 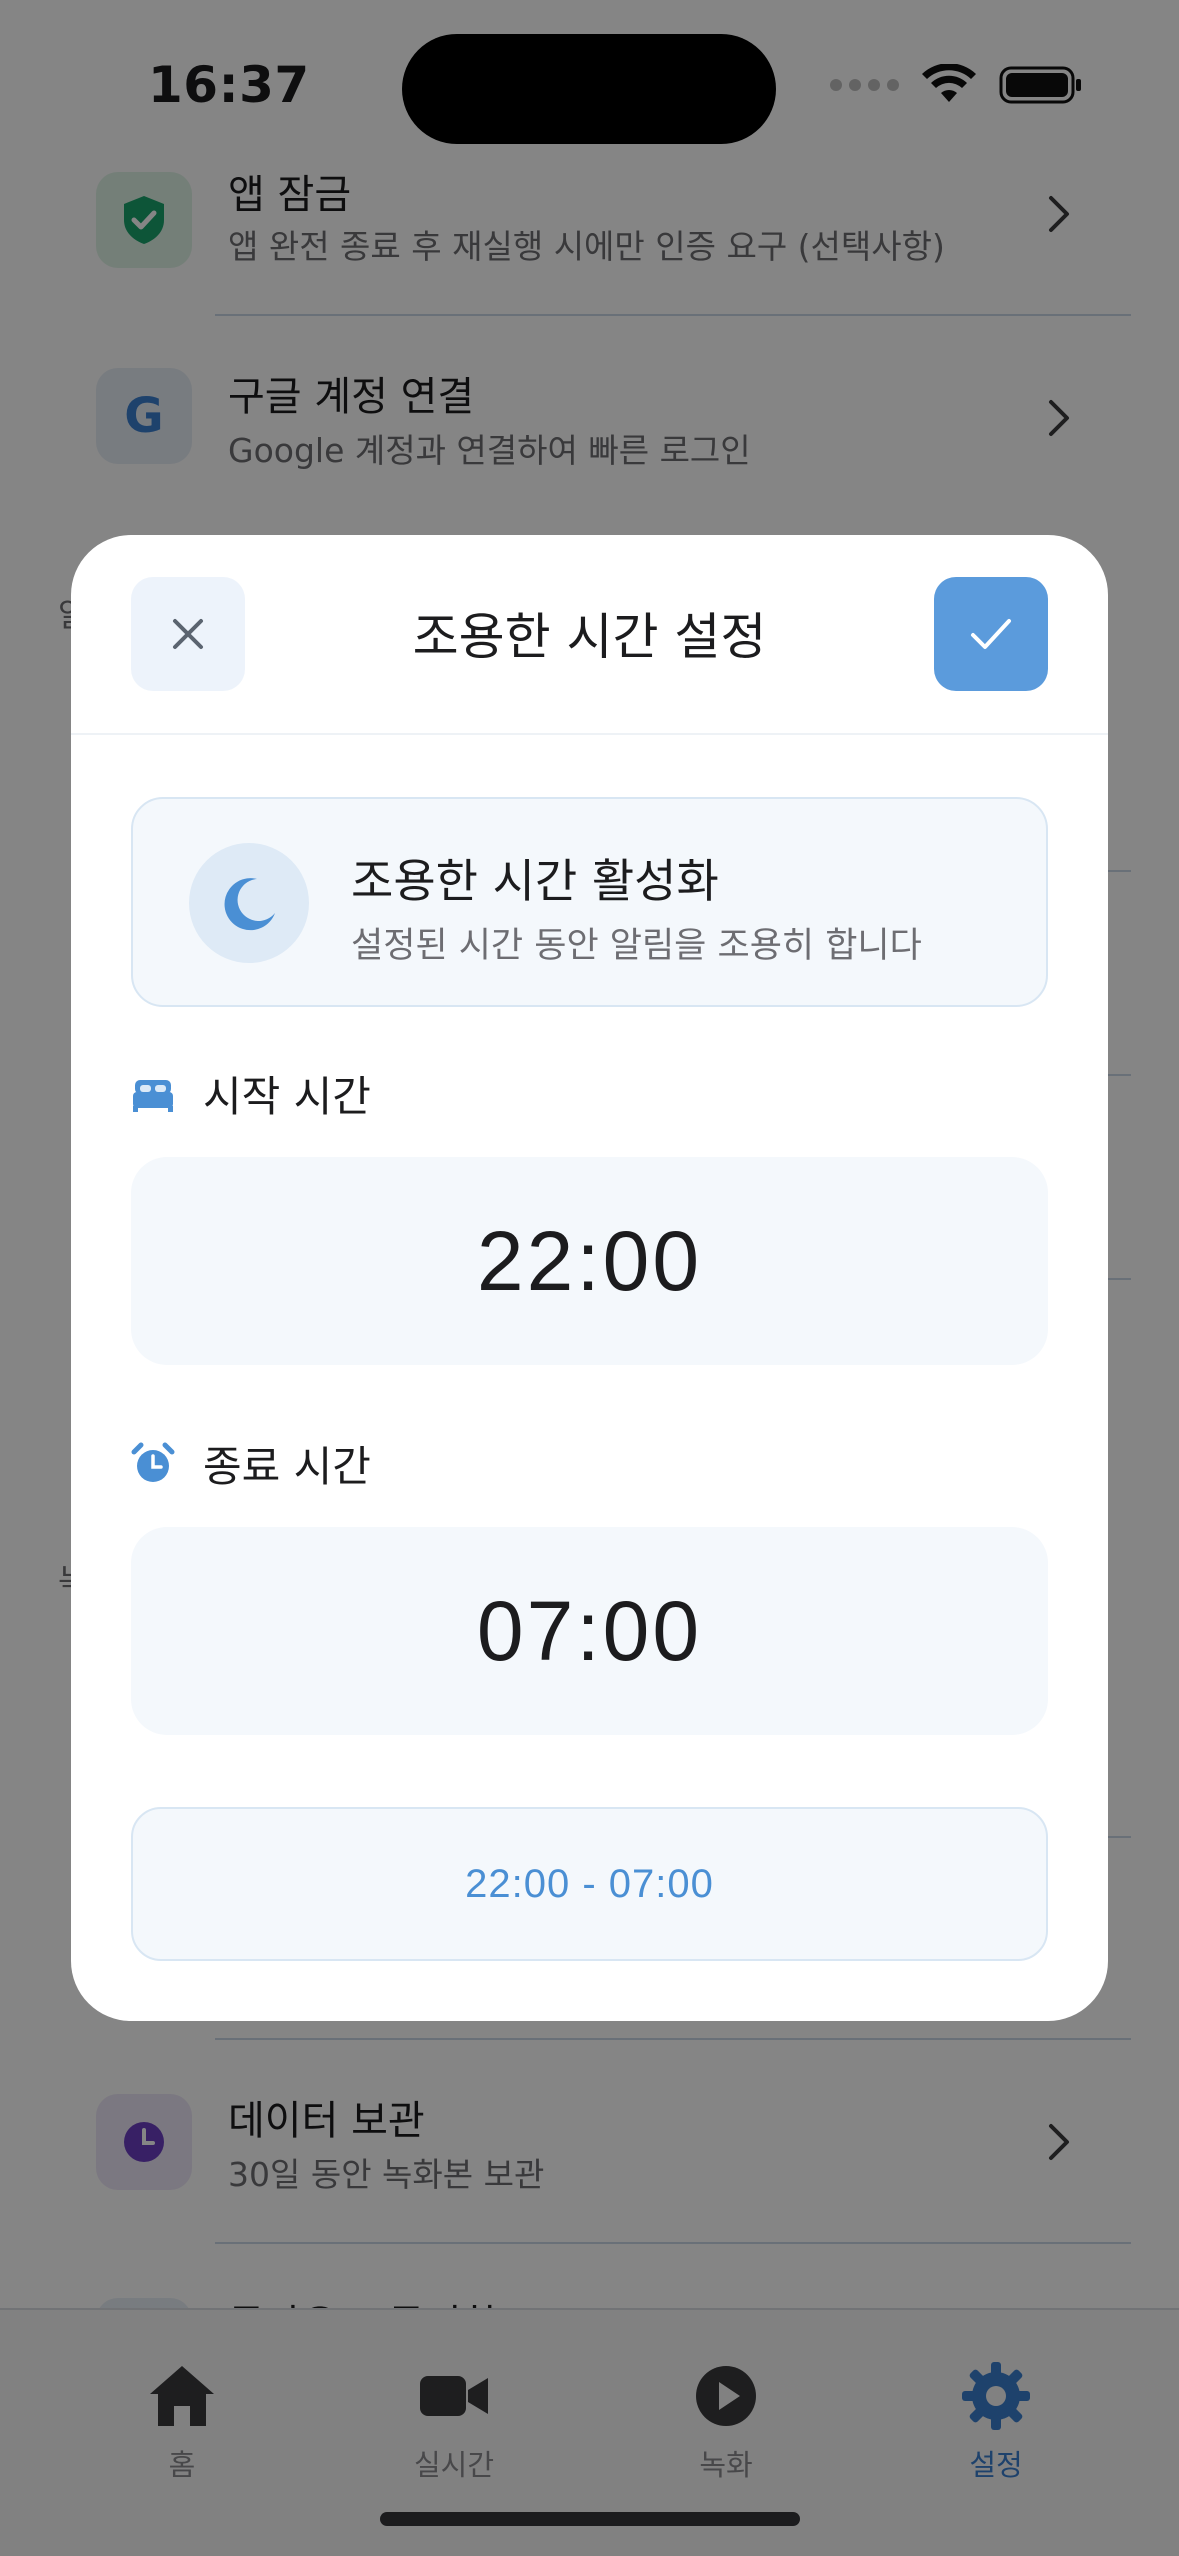 What do you see at coordinates (287, 1466) in the screenshot?
I see `end-time-label-text: 종료 시간` at bounding box center [287, 1466].